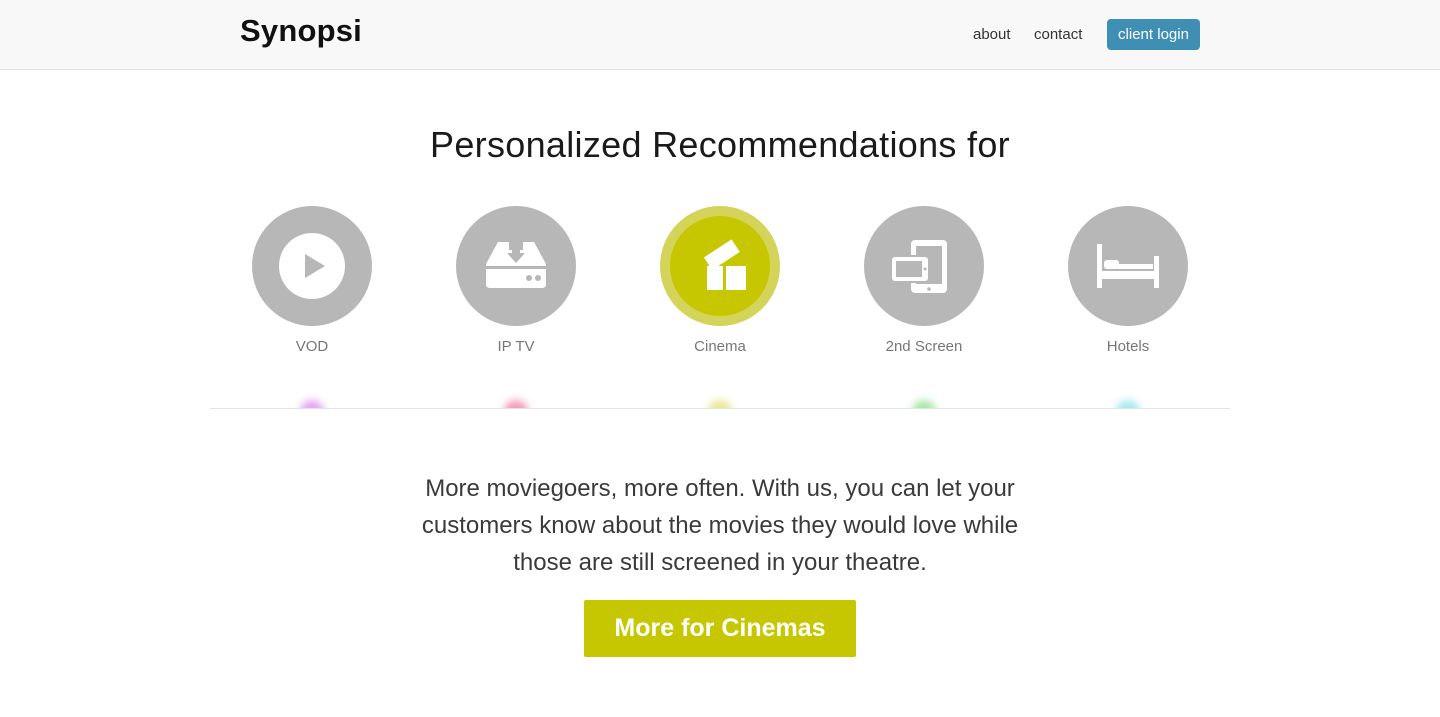  Describe the element at coordinates (720, 399) in the screenshot. I see `segment-glow-cinema` at that location.